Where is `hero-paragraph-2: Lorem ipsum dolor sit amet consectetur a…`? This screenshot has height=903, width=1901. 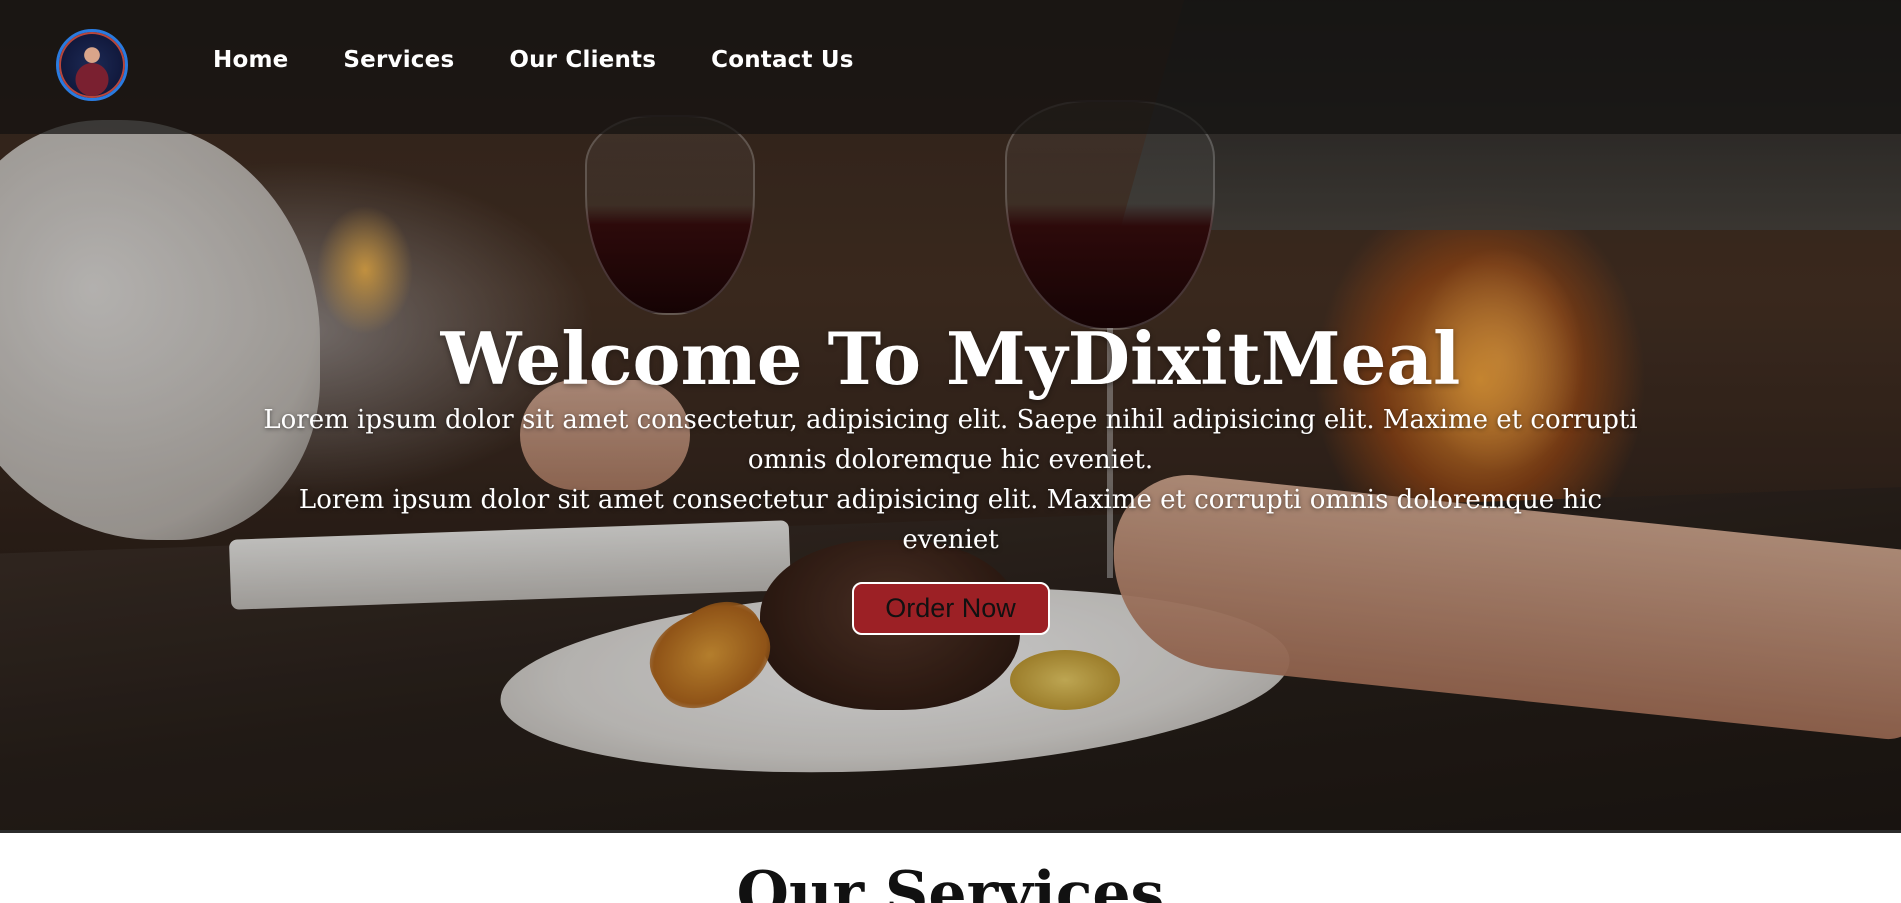
hero-paragraph-2: Lorem ipsum dolor sit amet consectetur a… is located at coordinates (950, 520).